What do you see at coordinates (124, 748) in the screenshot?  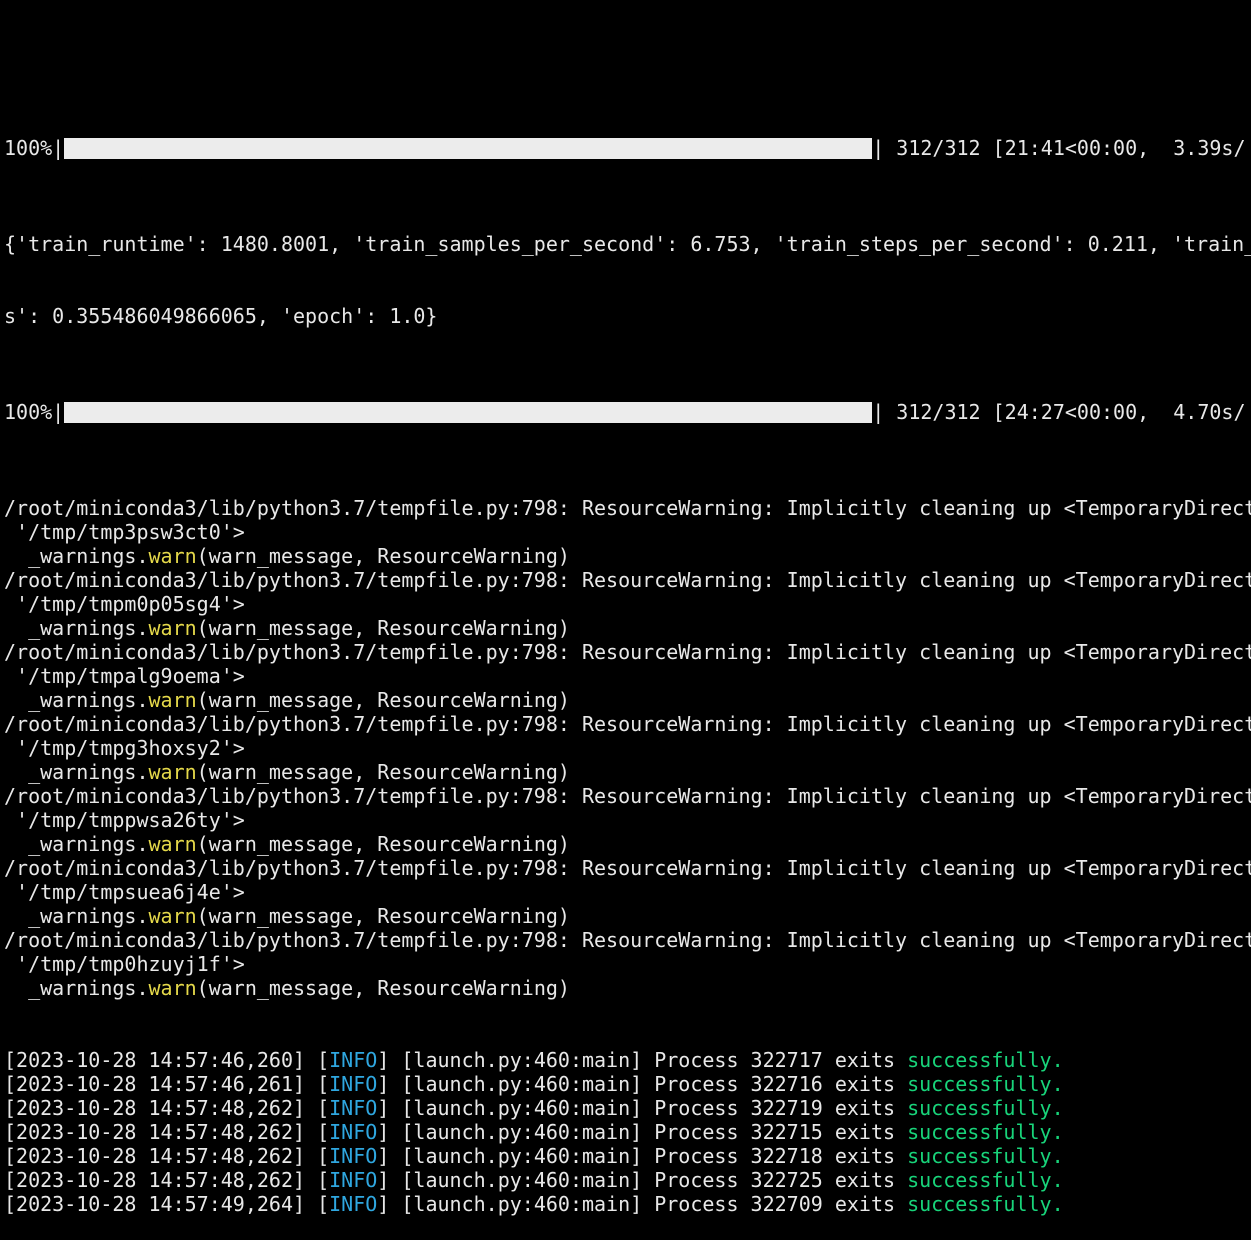 I see `warning-dir-line: '/tmp/tmpg3hoxsy2'>` at bounding box center [124, 748].